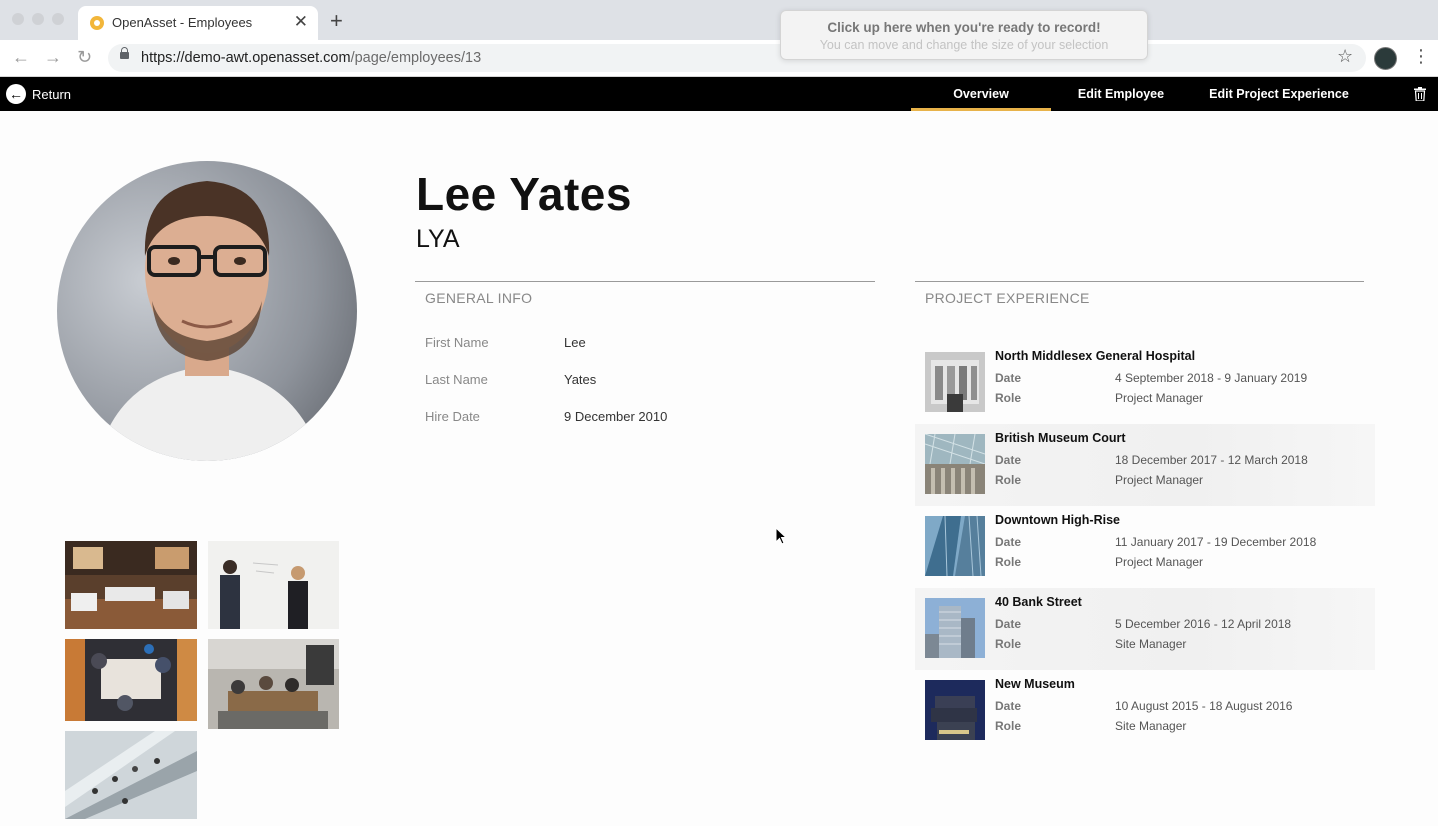  I want to click on window-minimize-dot, so click(38, 19).